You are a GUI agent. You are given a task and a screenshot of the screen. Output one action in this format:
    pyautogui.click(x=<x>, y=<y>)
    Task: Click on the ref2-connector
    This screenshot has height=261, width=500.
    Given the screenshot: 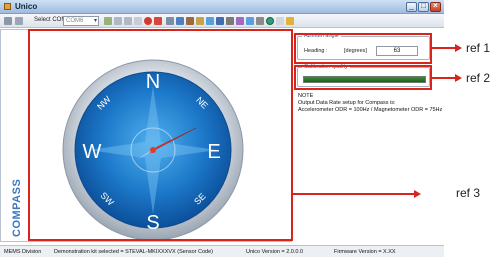 What is the action you would take?
    pyautogui.click(x=444, y=78)
    